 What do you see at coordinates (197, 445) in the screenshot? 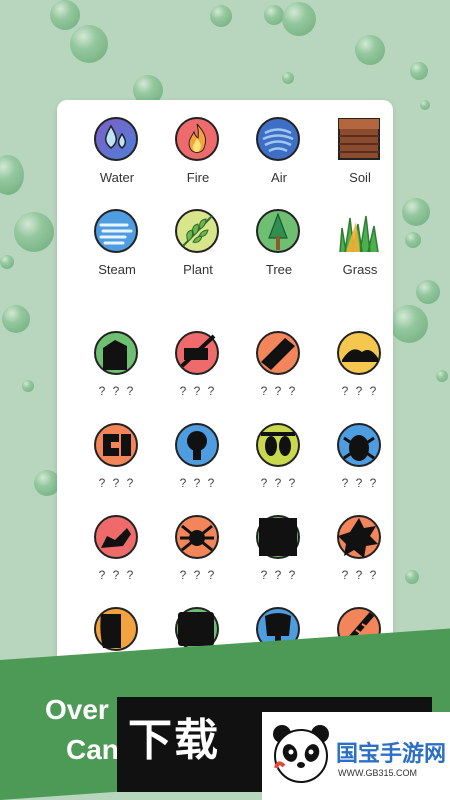
I see `locked-silhouette-6-icon` at bounding box center [197, 445].